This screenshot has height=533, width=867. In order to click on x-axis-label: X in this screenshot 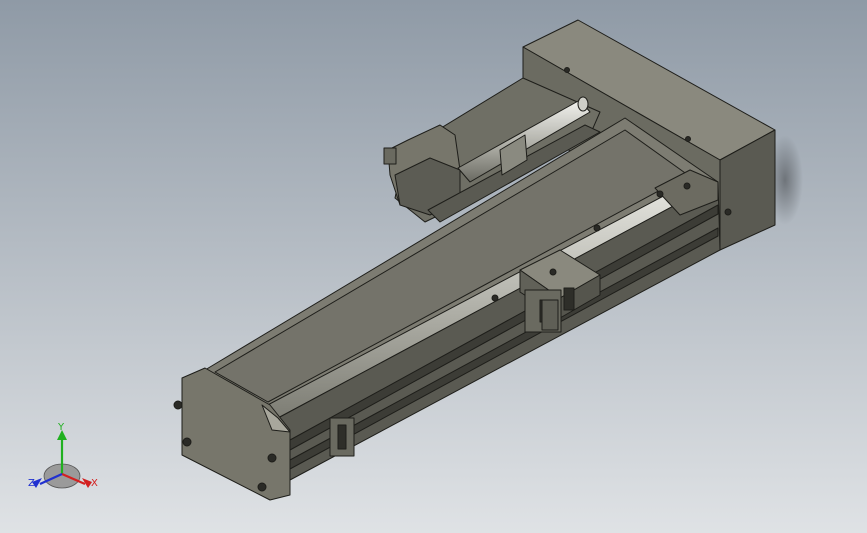, I will do `click(94, 483)`.